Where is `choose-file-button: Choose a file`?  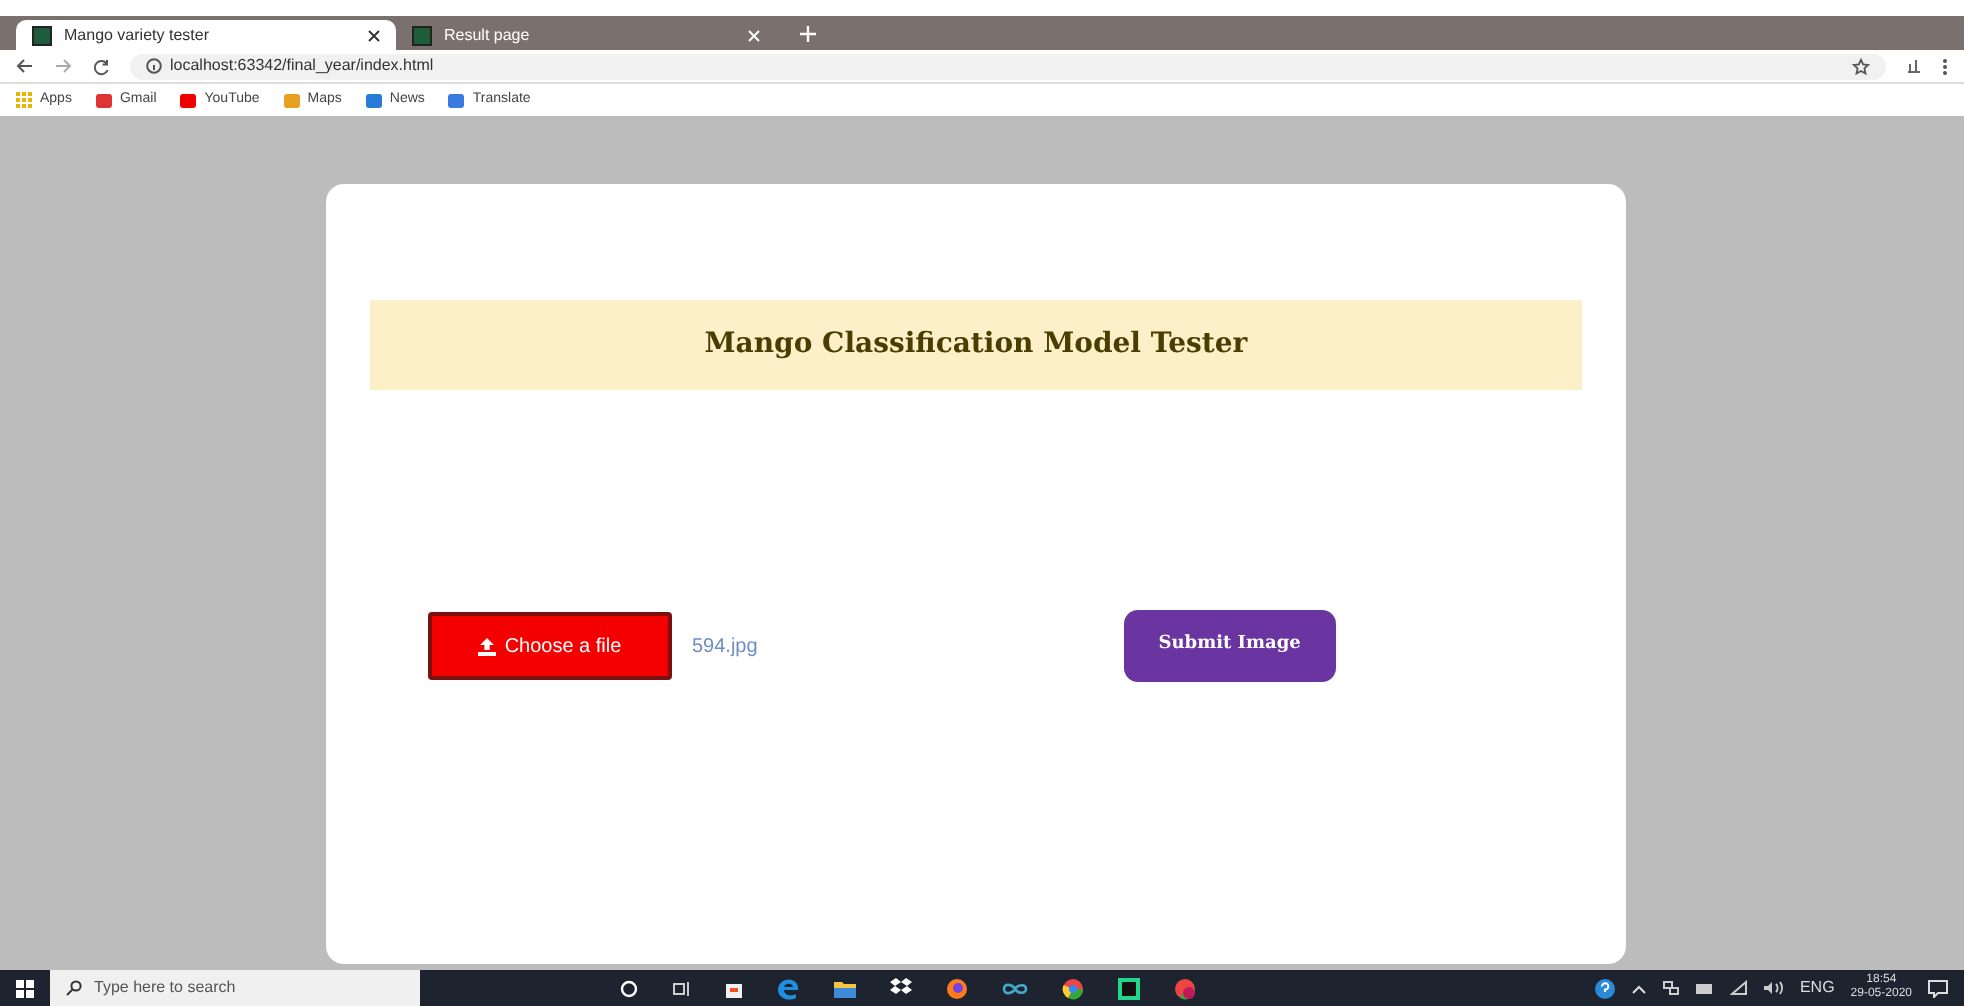
choose-file-button: Choose a file is located at coordinates (550, 646).